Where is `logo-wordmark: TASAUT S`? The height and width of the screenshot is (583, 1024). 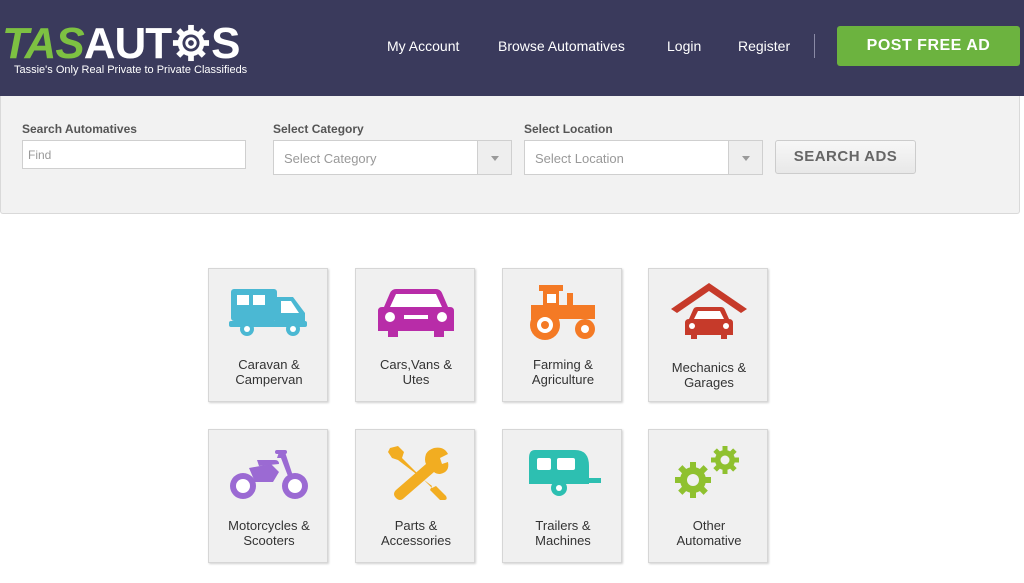
logo-wordmark: TASAUT S is located at coordinates (121, 43).